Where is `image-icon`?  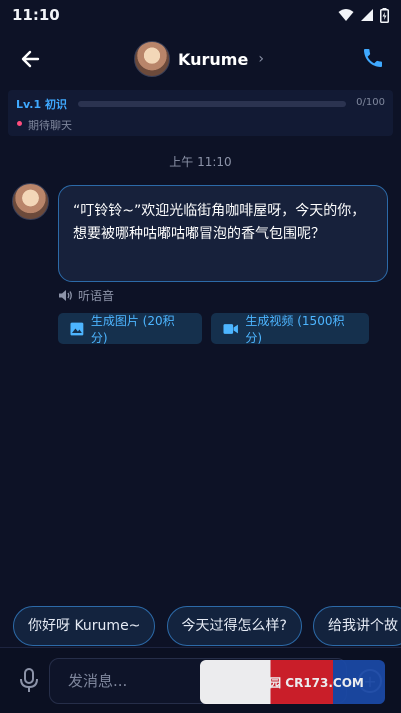 image-icon is located at coordinates (77, 328).